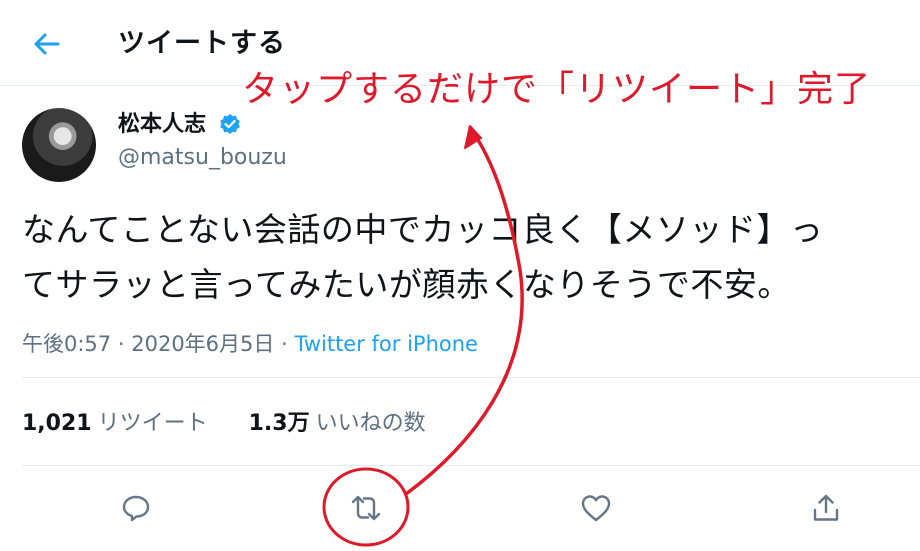 This screenshot has width=920, height=551. Describe the element at coordinates (473, 137) in the screenshot. I see `annotation-arrowhead` at that location.